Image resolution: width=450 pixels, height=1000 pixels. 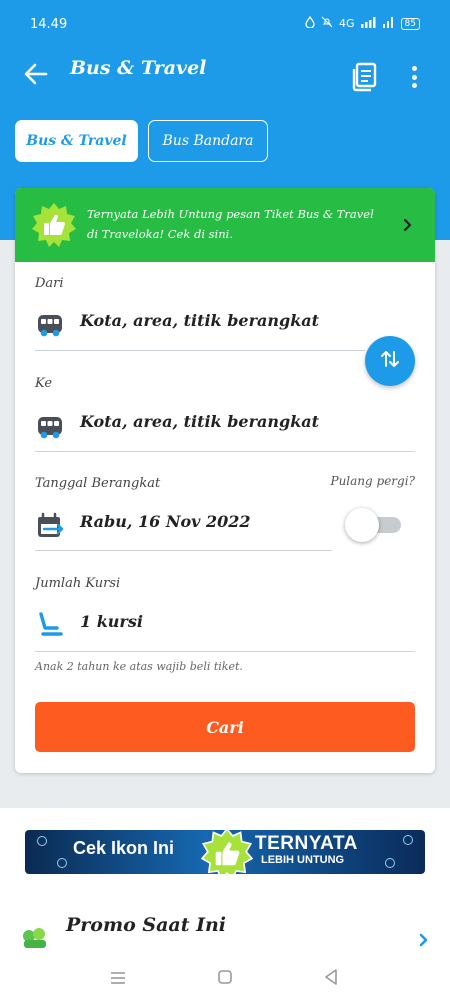 What do you see at coordinates (368, 23) in the screenshot?
I see `signal-icon` at bounding box center [368, 23].